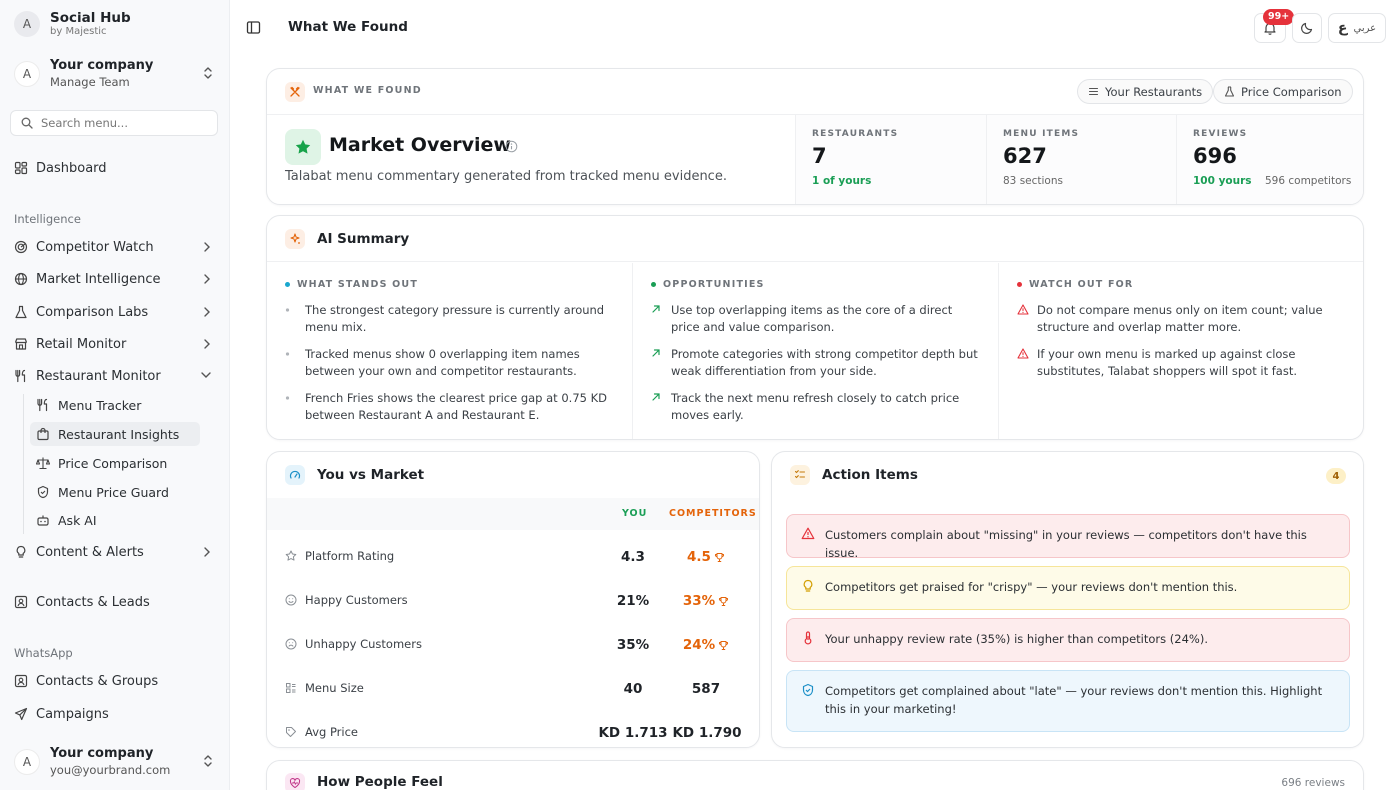 The image size is (1400, 790). I want to click on sidebar-item-label: Dashboard, so click(71, 168).